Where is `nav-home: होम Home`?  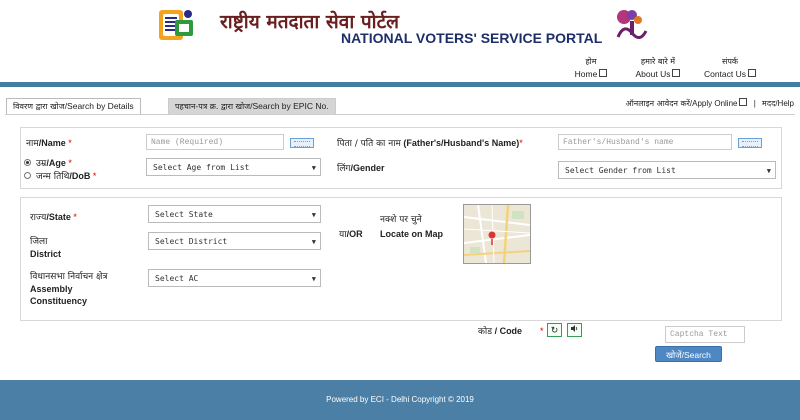
nav-home: होम Home is located at coordinates (591, 68).